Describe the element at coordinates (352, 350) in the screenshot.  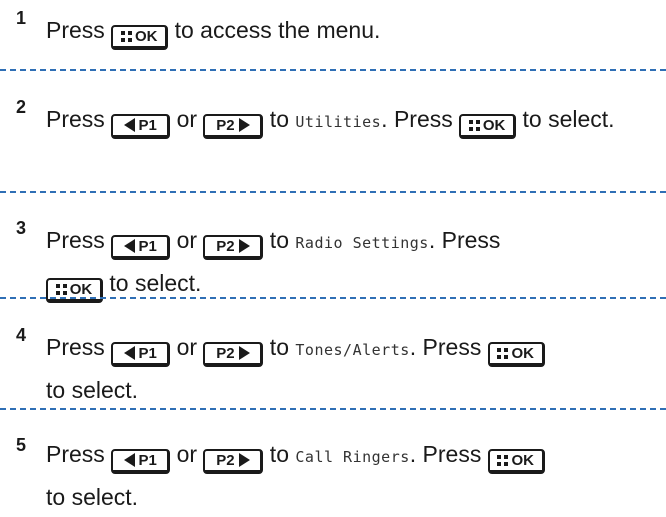
I see `menu-item-name: Tones/Alerts` at that location.